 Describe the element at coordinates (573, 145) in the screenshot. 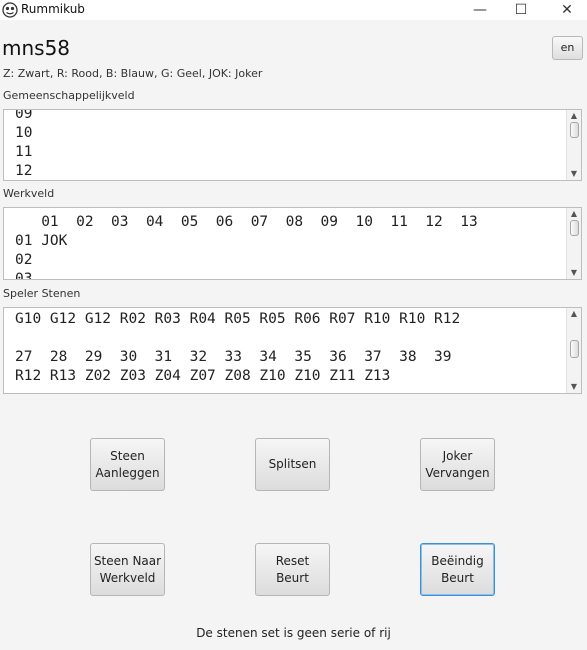

I see `common-field-scrollbar: ▲ ▼` at that location.